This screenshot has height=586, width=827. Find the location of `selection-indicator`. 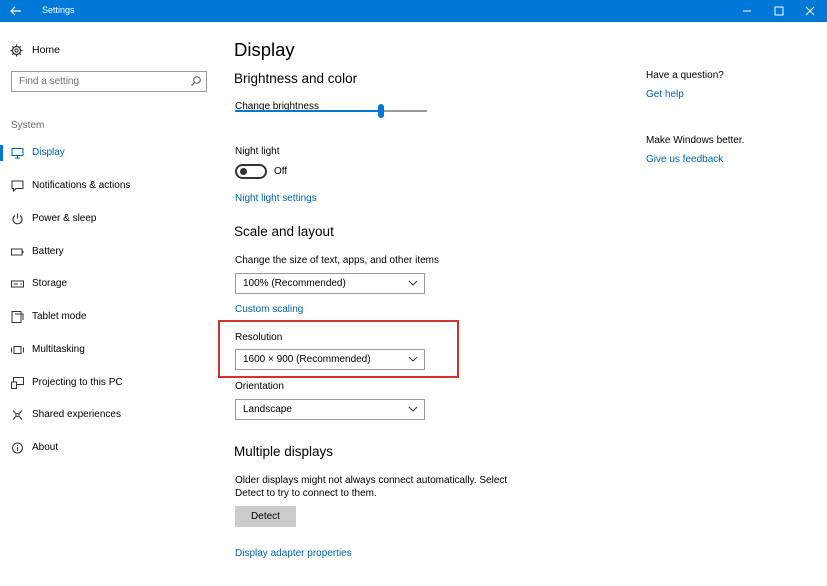

selection-indicator is located at coordinates (1, 153).